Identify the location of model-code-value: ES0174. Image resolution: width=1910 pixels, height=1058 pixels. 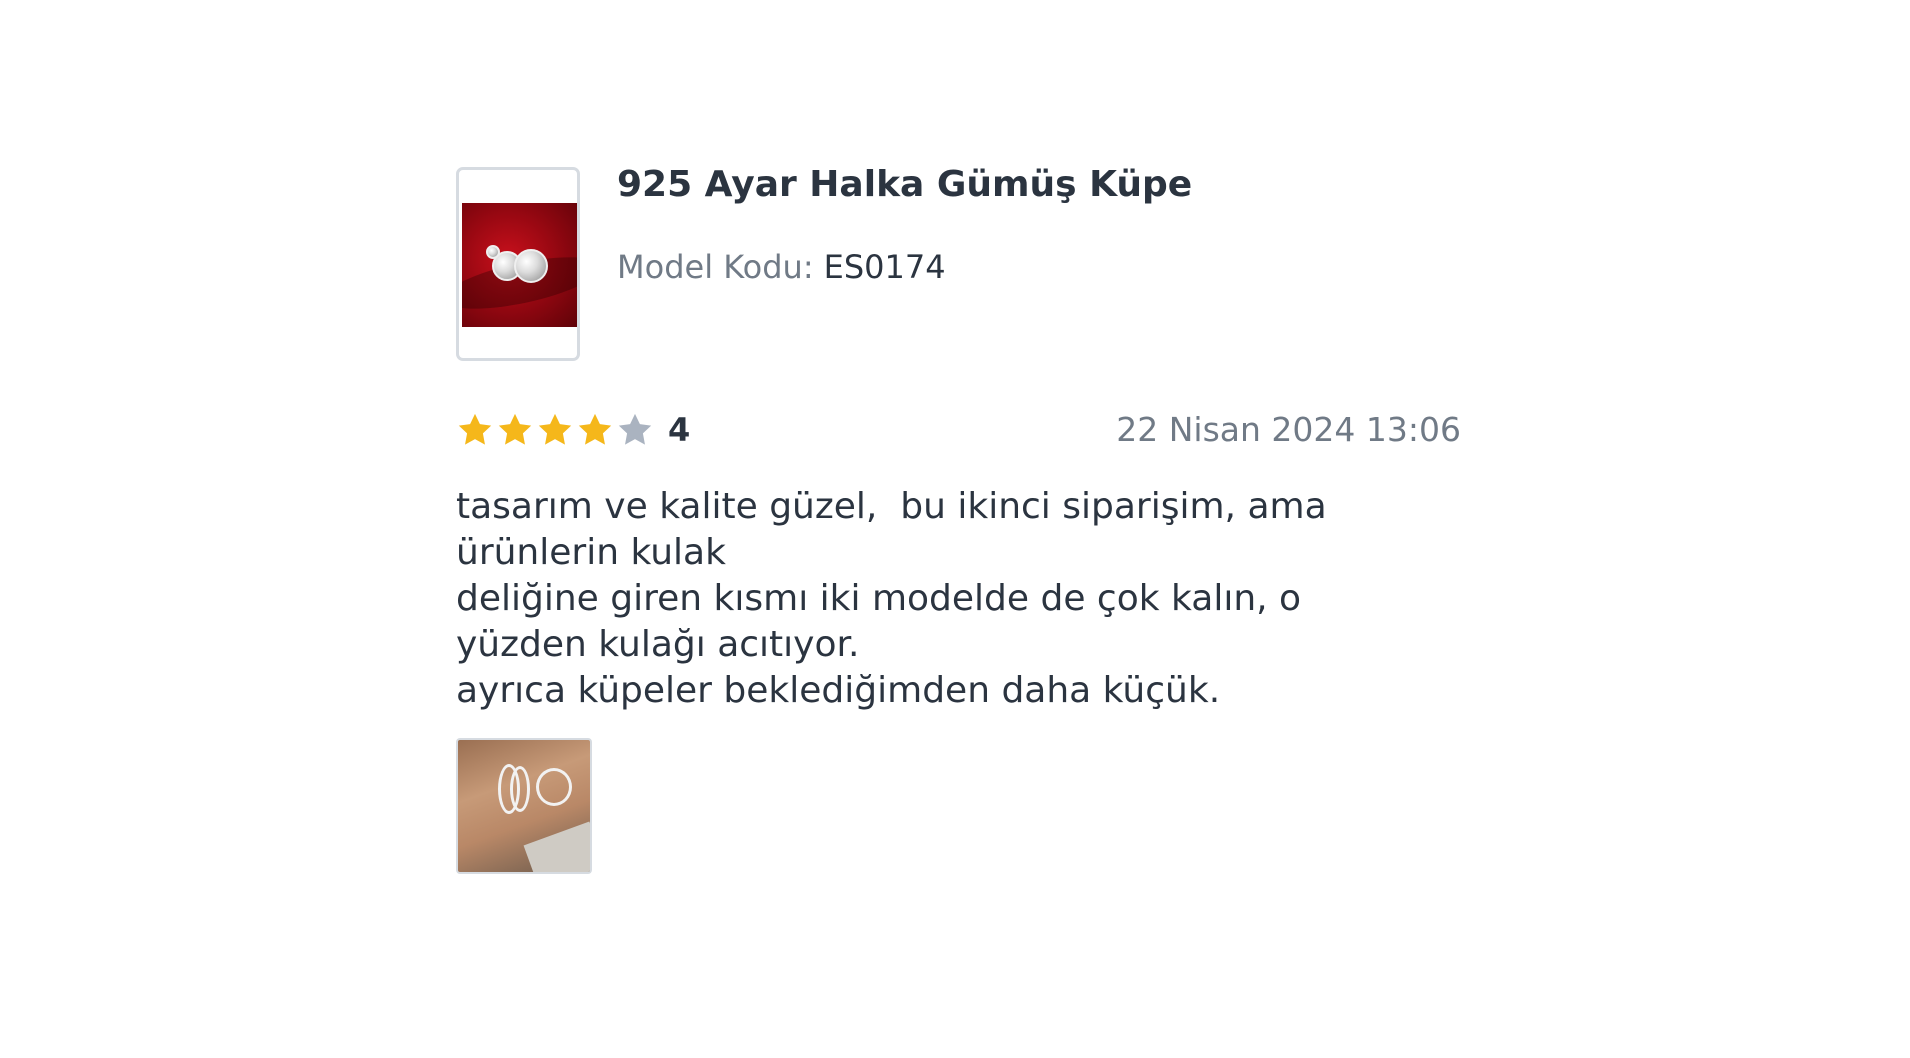
(884, 267).